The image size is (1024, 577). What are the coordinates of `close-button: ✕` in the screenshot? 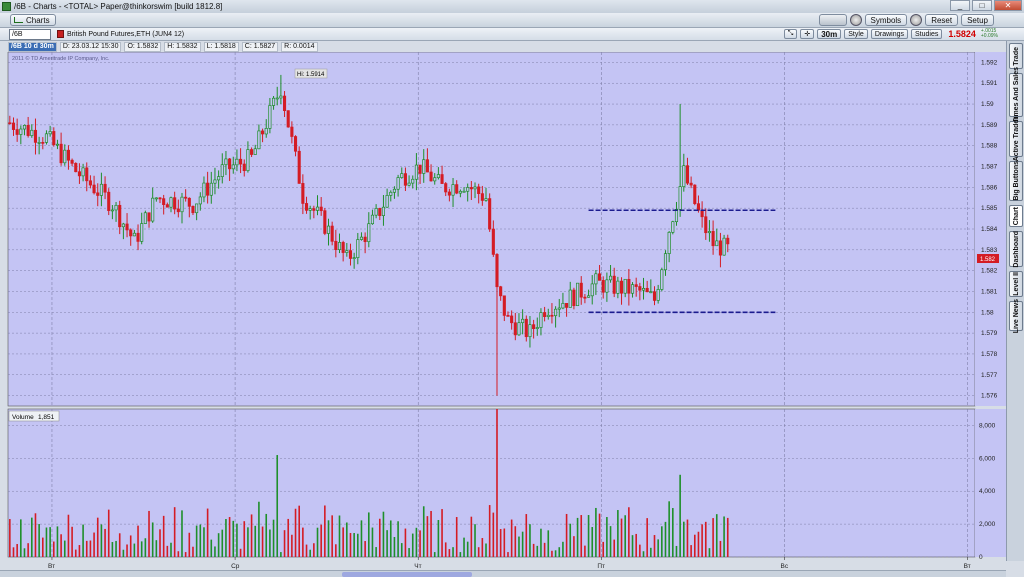 It's located at (1008, 5).